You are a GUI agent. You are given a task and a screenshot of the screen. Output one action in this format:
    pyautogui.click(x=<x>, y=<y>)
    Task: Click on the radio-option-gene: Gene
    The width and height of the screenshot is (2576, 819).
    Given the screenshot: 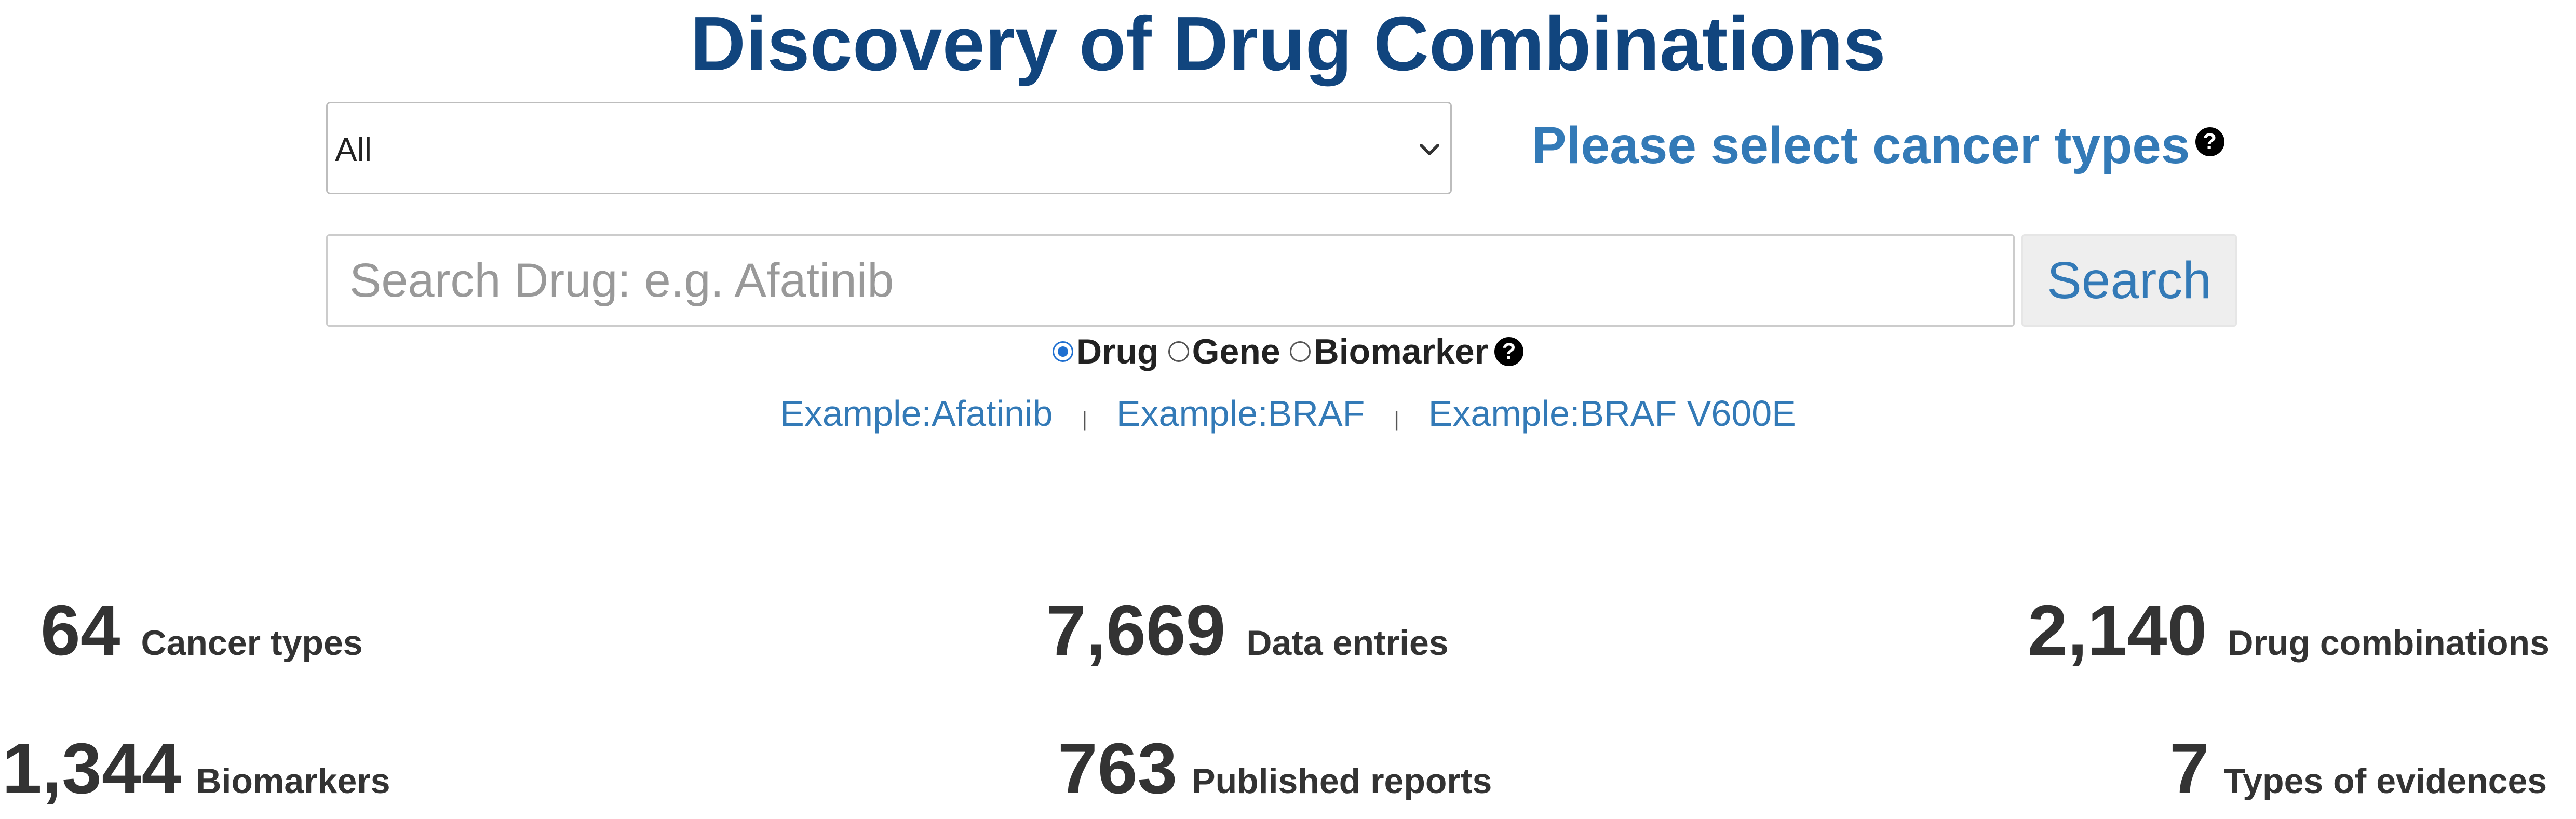 What is the action you would take?
    pyautogui.click(x=1224, y=351)
    